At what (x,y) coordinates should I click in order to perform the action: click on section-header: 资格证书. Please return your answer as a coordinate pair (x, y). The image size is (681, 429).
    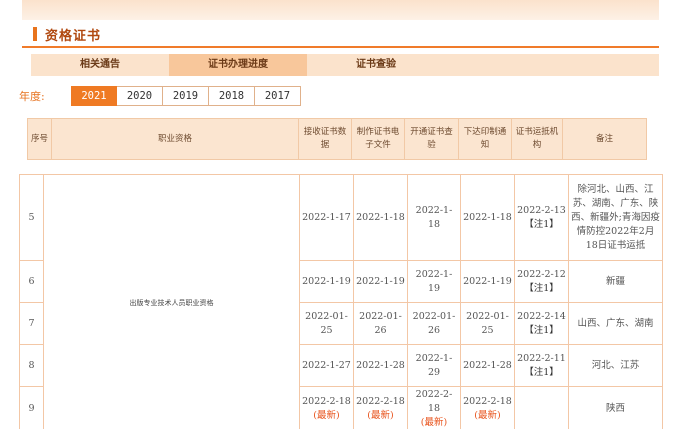
    Looking at the image, I should click on (67, 34).